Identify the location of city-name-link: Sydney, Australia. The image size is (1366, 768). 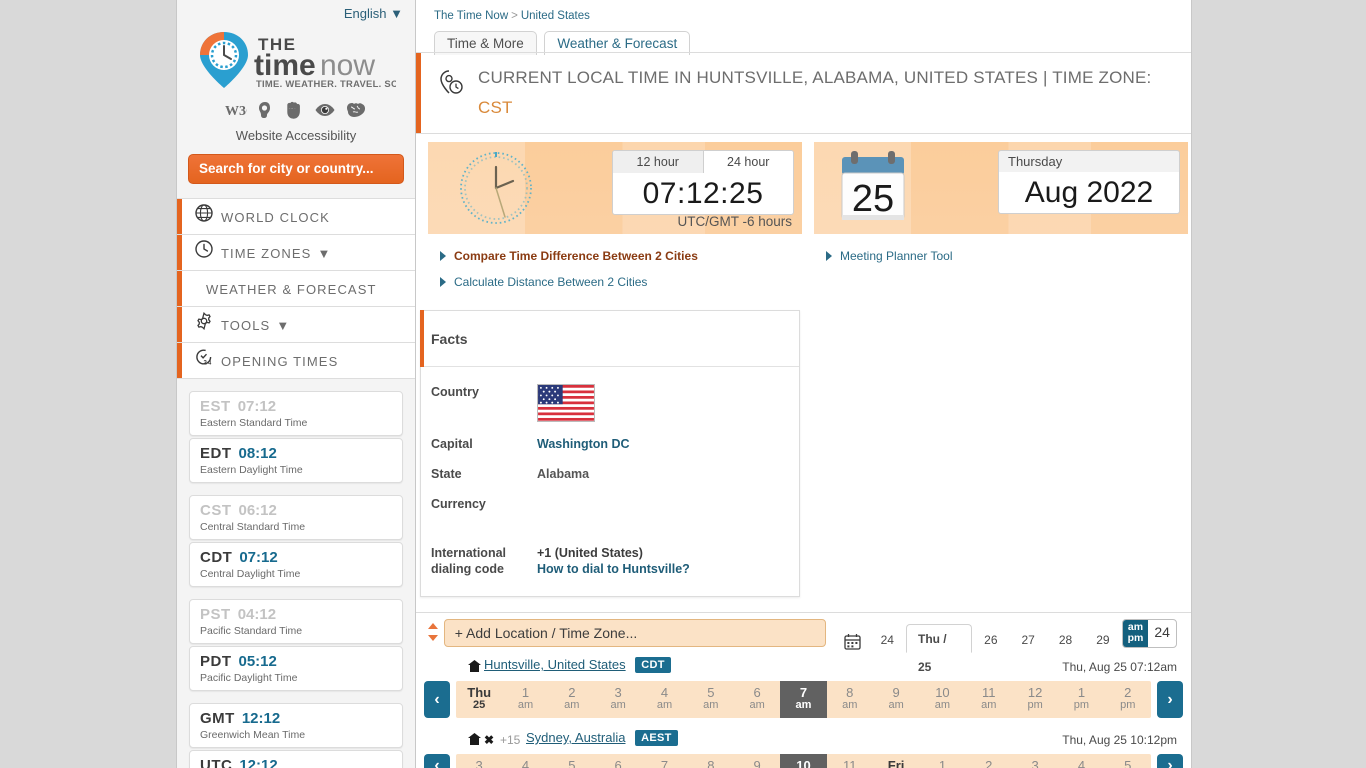
(575, 737).